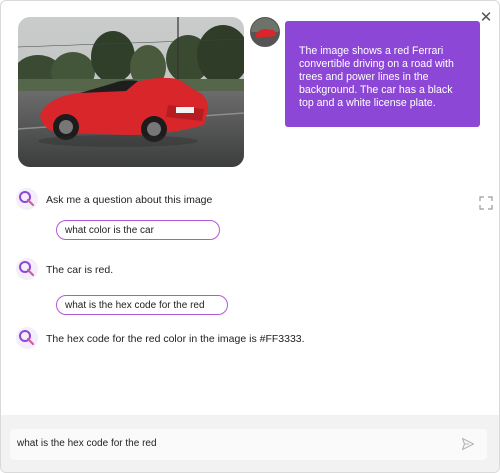  Describe the element at coordinates (131, 92) in the screenshot. I see `car-photo` at that location.